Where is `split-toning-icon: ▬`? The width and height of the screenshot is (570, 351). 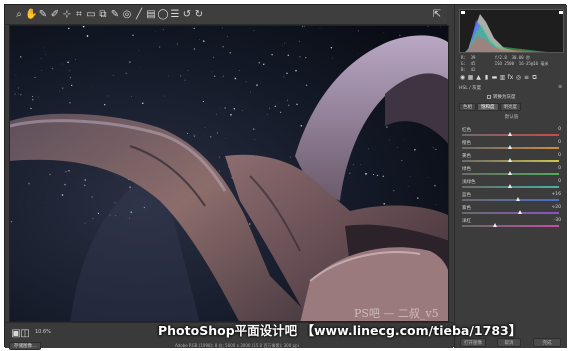
split-toning-icon: ▬ is located at coordinates (494, 78).